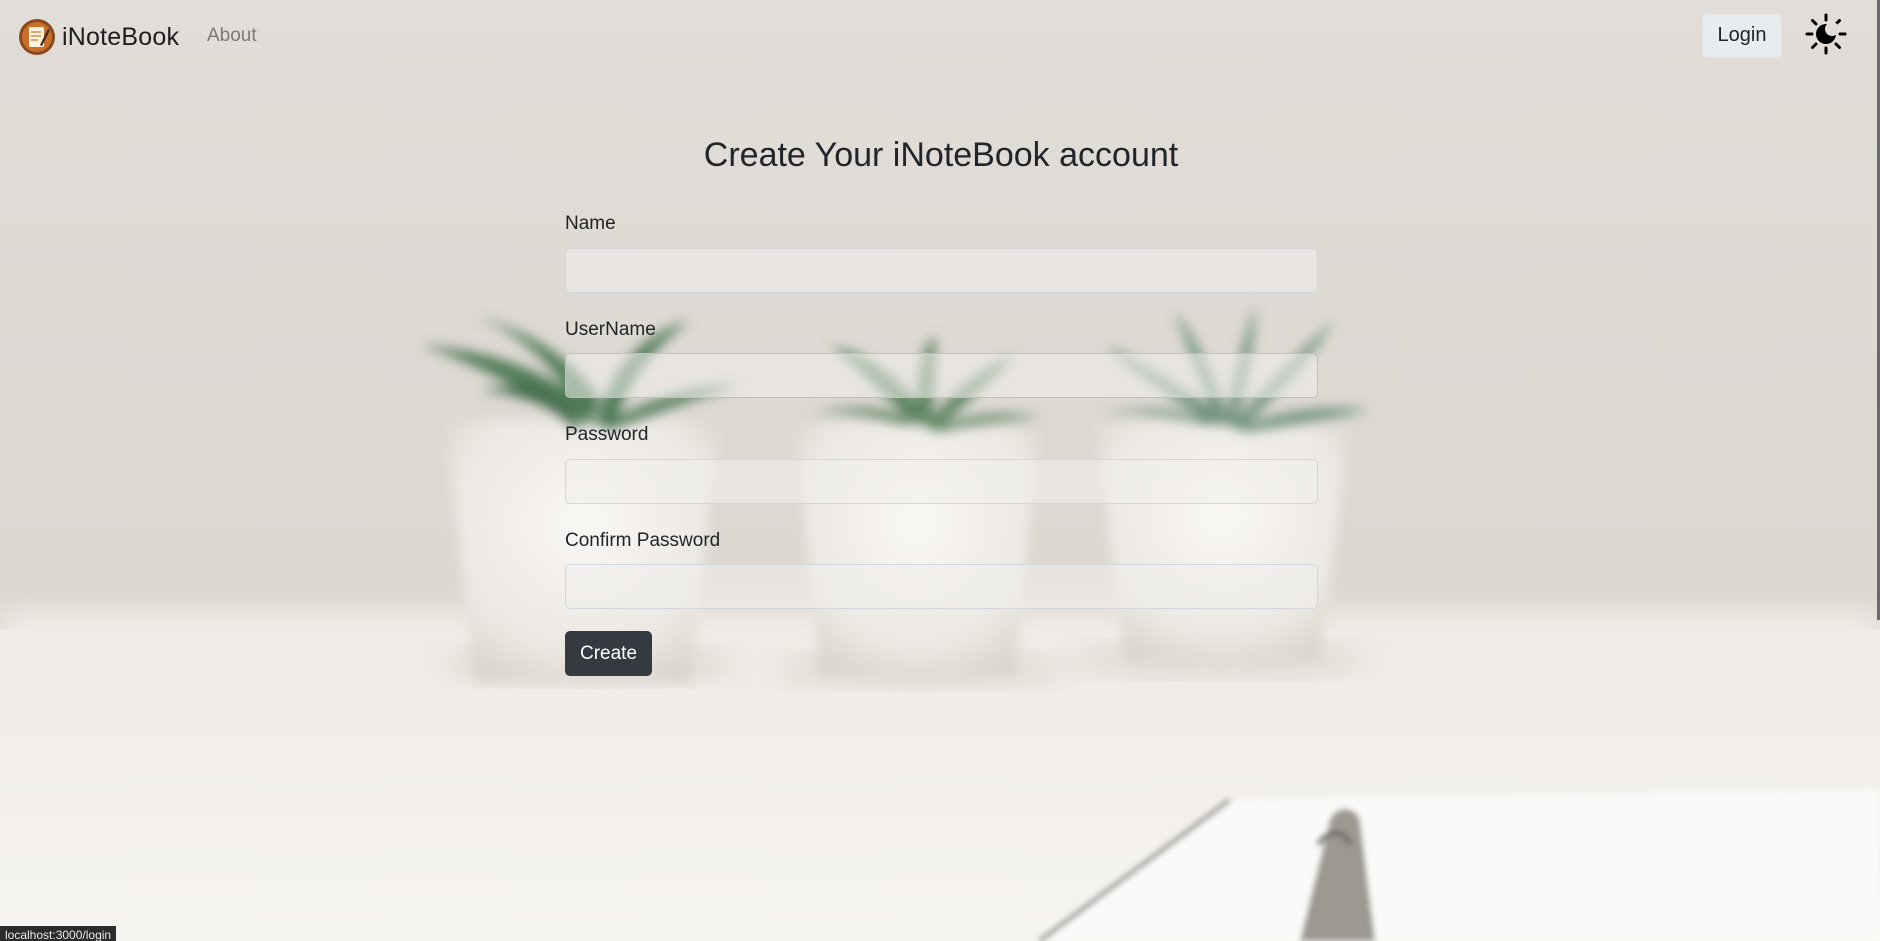 Image resolution: width=1880 pixels, height=941 pixels. What do you see at coordinates (610, 329) in the screenshot?
I see `username-label: UserName` at bounding box center [610, 329].